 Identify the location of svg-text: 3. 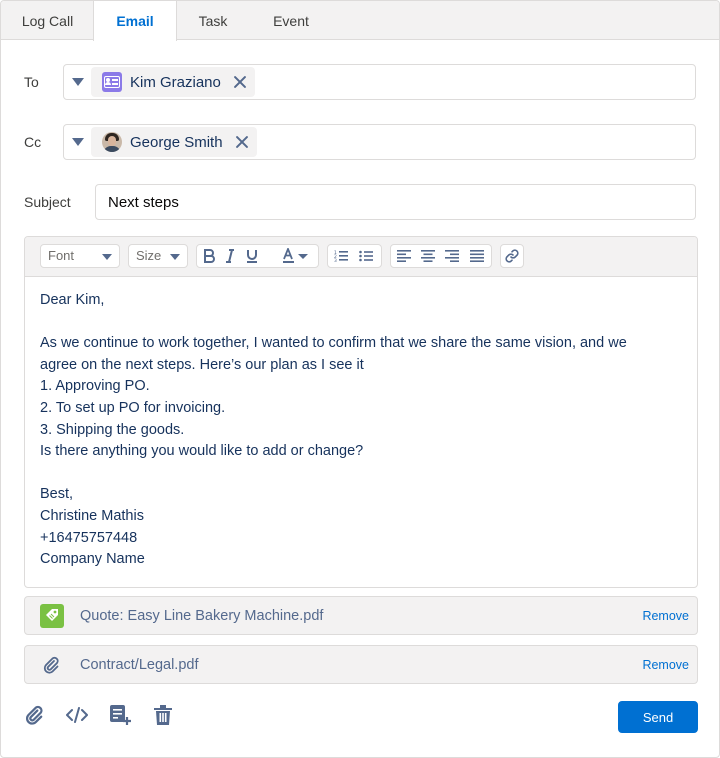
(335, 260).